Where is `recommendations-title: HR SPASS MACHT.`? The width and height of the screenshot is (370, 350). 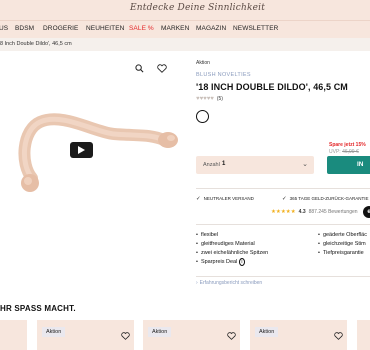
recommendations-title: HR SPASS MACHT. is located at coordinates (38, 308).